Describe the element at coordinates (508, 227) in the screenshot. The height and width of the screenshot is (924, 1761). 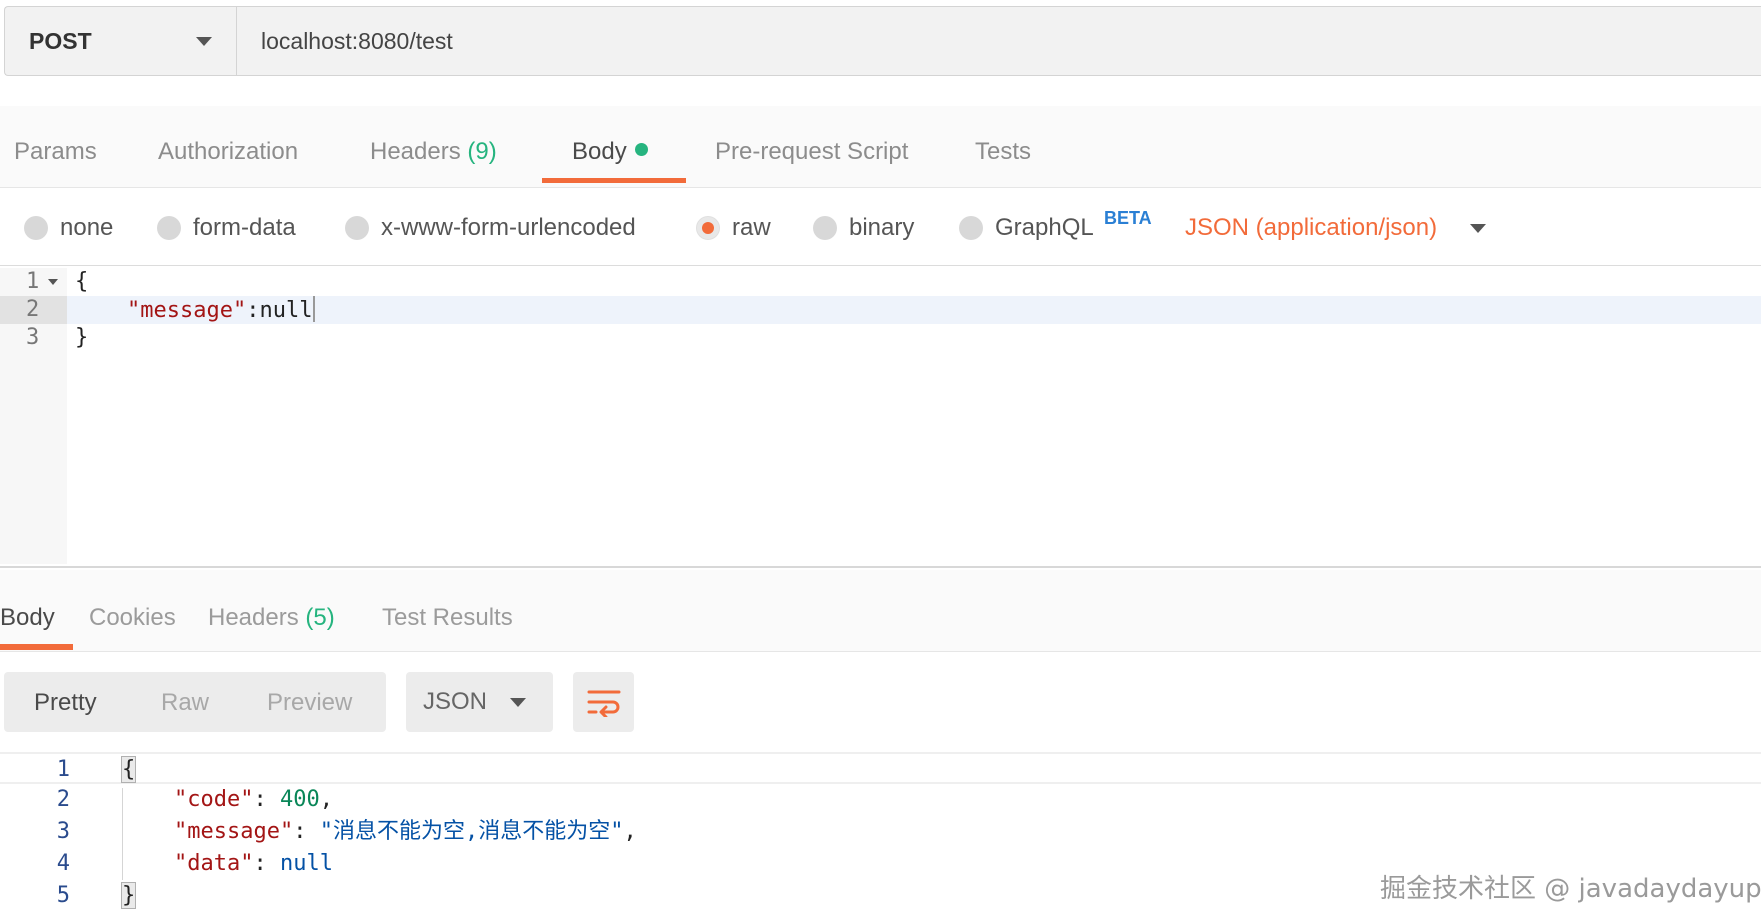
I see `radio-label: x-www-form-urlencoded` at that location.